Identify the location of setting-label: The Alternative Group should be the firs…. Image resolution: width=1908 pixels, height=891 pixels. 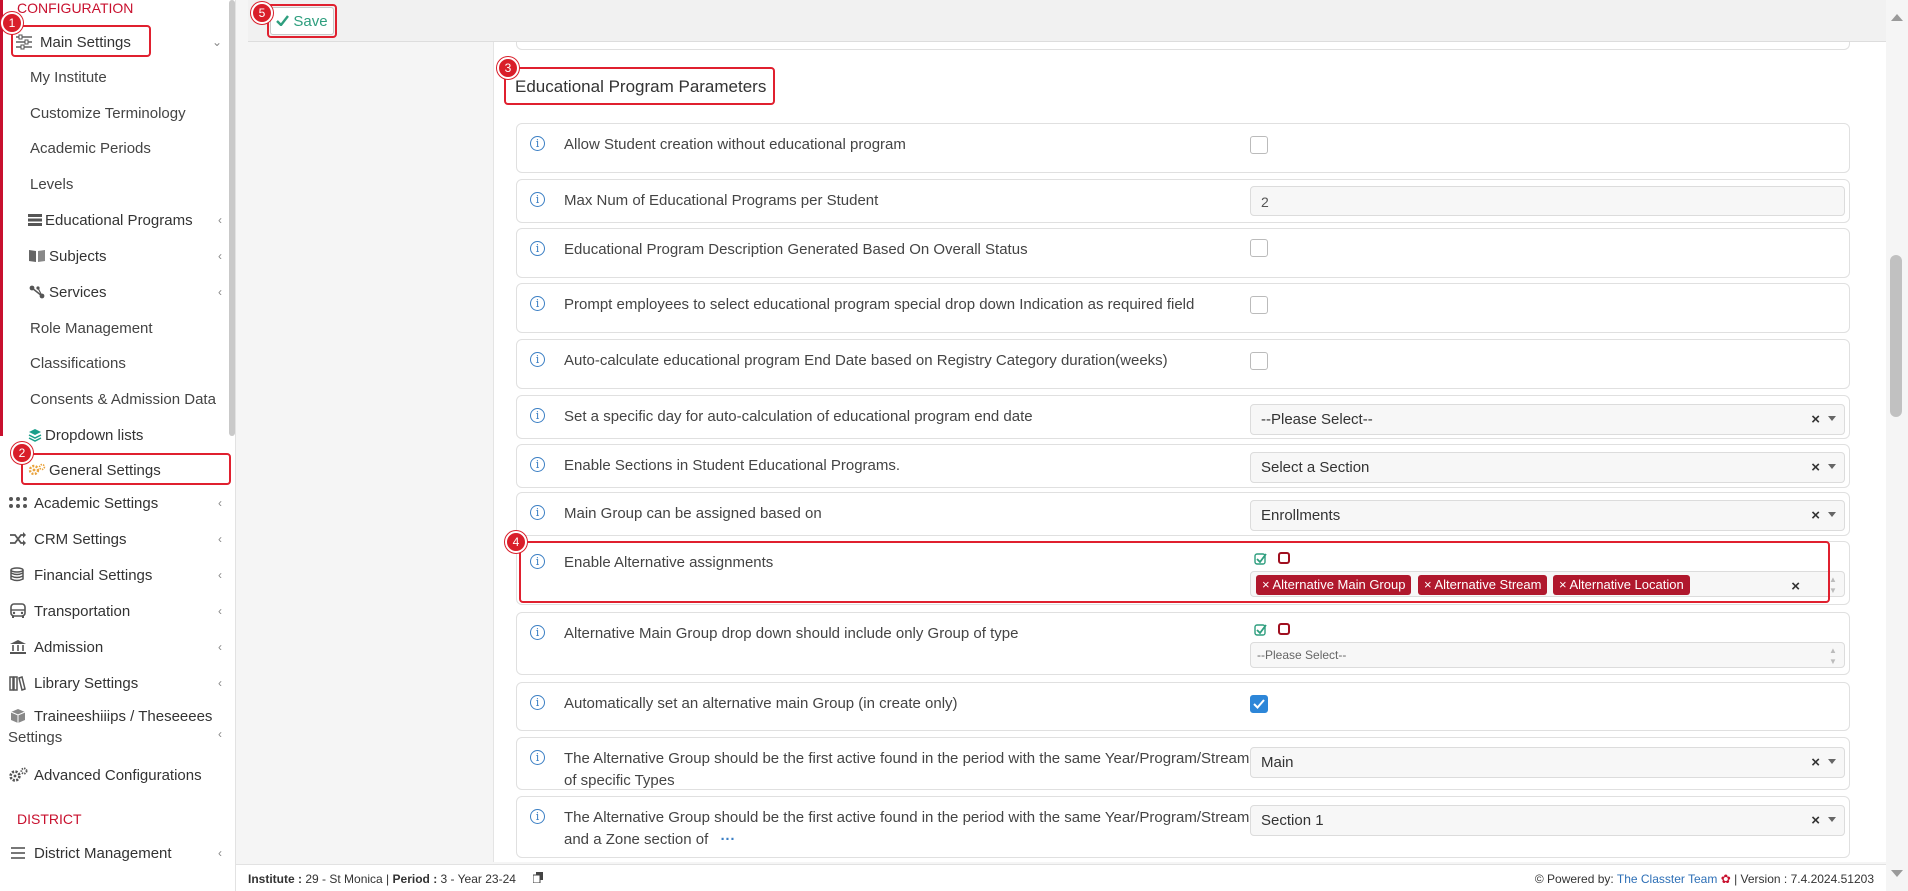
(914, 829).